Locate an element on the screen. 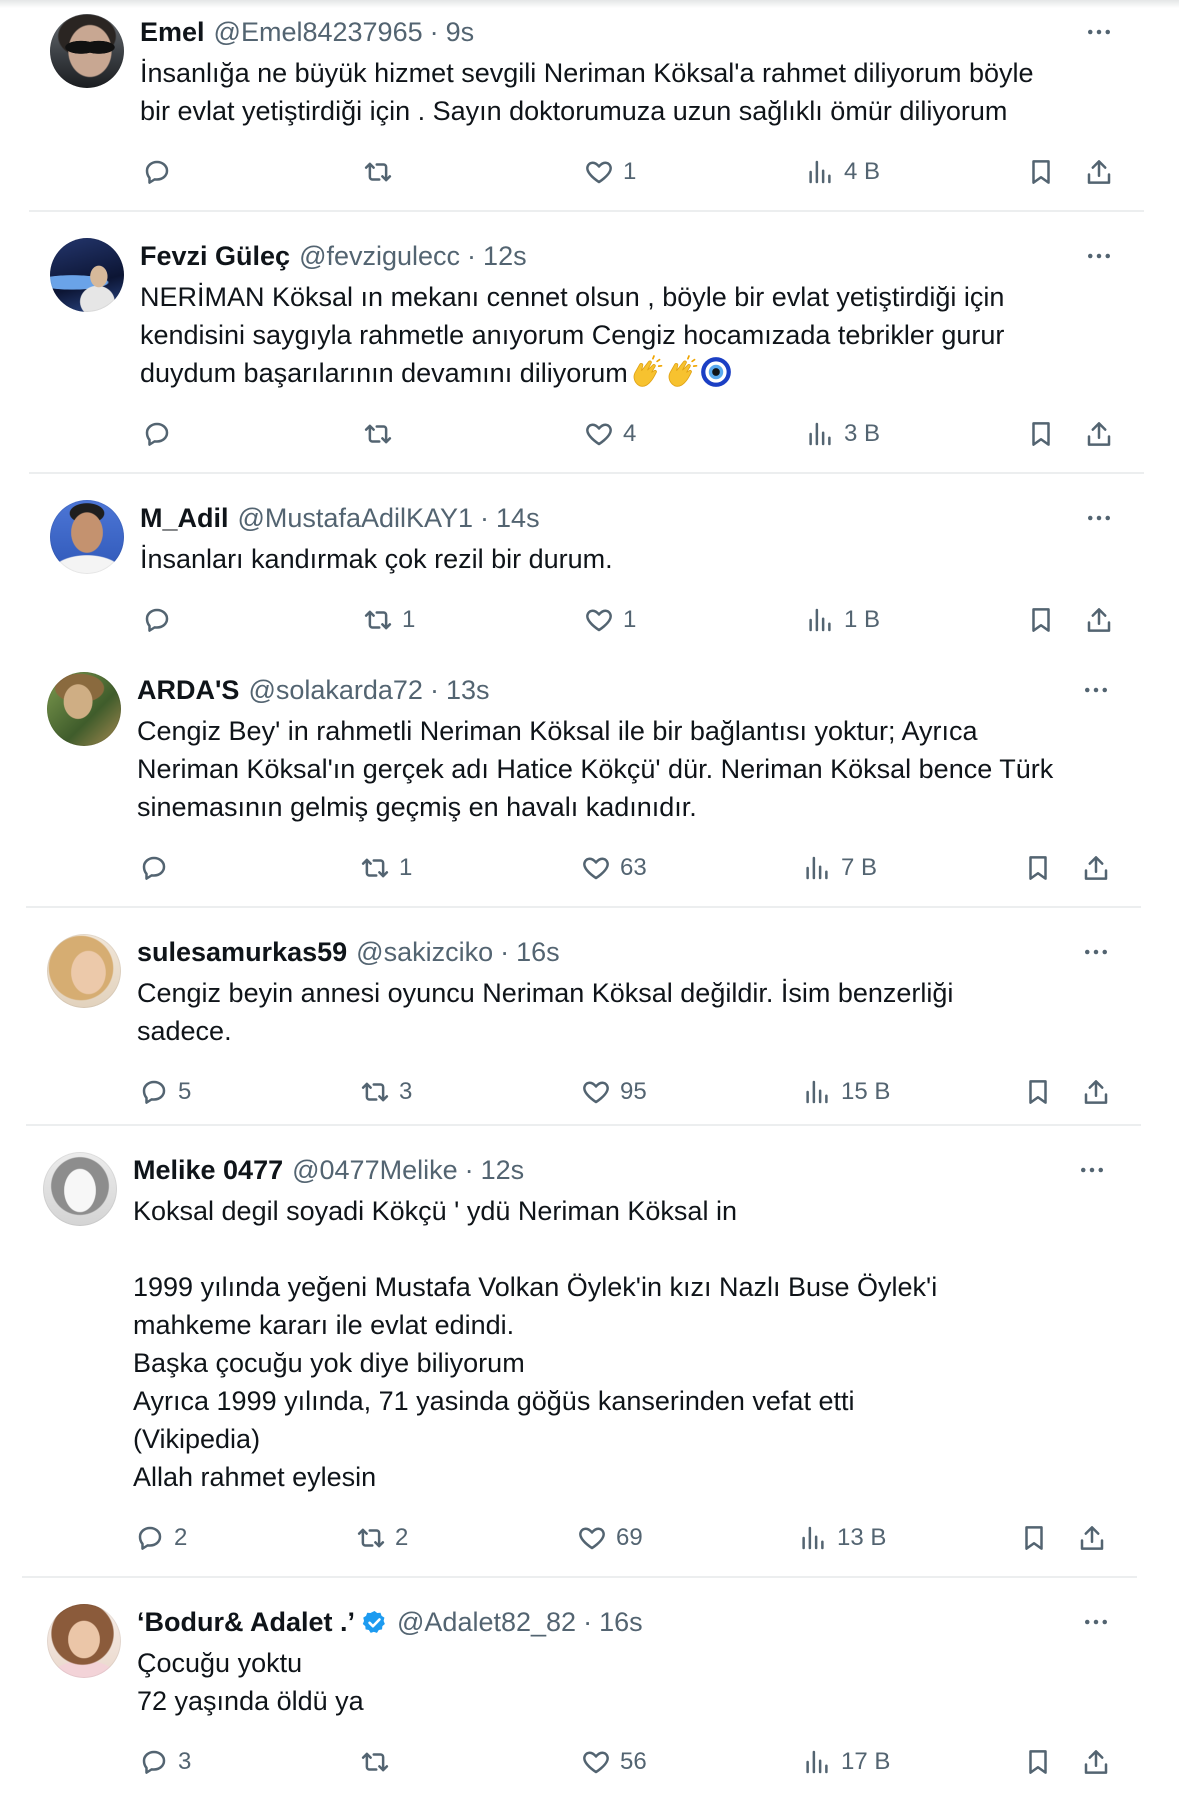 Image resolution: width=1179 pixels, height=1815 pixels. author-name: ARDA'S is located at coordinates (188, 690).